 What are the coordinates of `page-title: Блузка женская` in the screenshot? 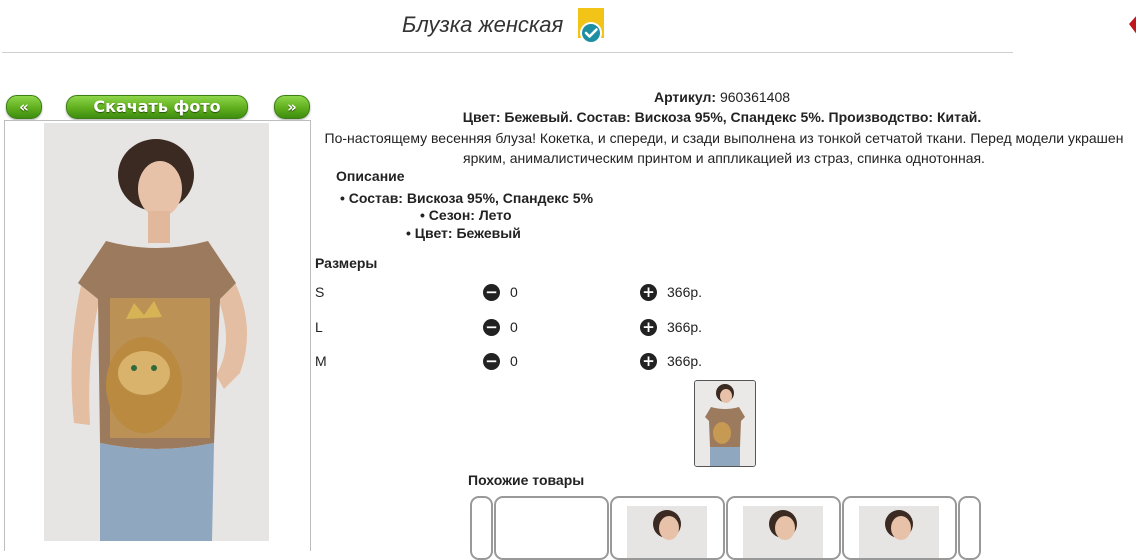 It's located at (483, 24).